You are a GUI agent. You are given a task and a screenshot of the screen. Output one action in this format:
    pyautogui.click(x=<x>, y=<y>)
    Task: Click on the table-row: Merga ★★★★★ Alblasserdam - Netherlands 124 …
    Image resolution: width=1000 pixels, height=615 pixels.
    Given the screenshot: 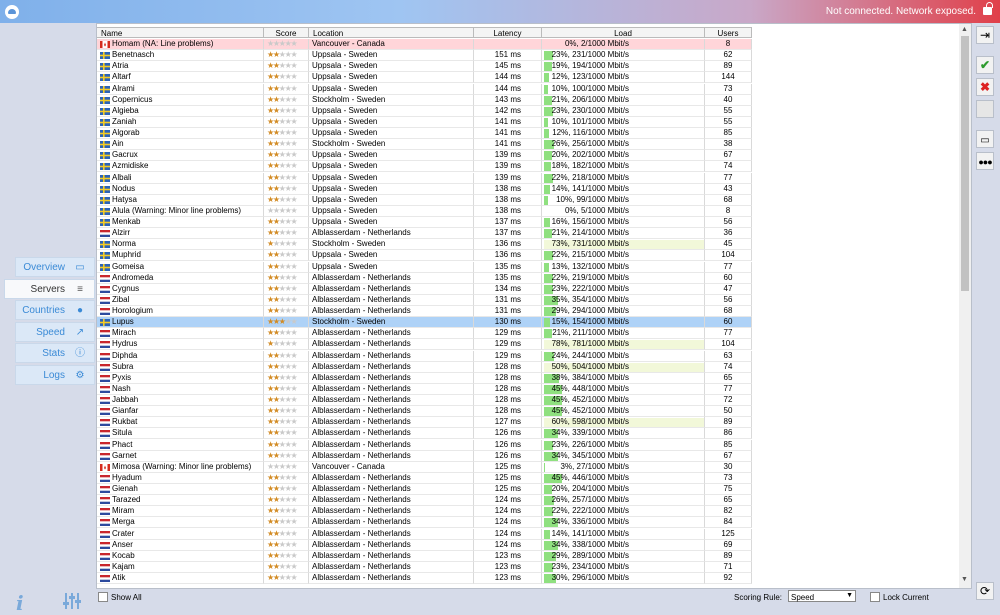 What is the action you would take?
    pyautogui.click(x=424, y=523)
    